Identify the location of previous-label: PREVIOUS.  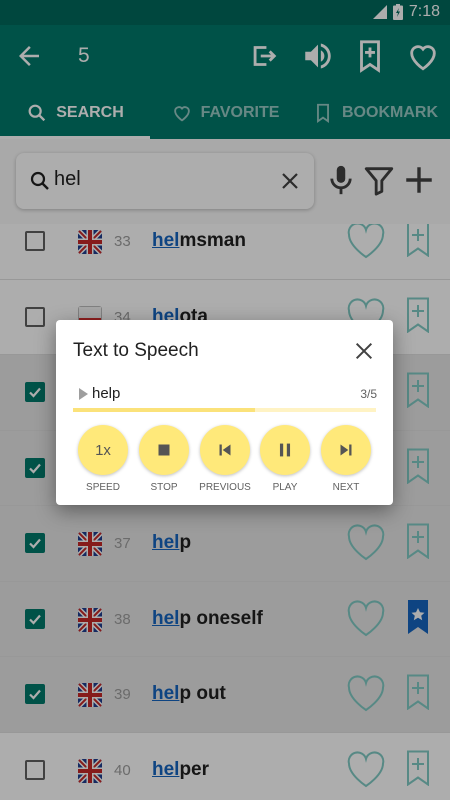
(225, 487).